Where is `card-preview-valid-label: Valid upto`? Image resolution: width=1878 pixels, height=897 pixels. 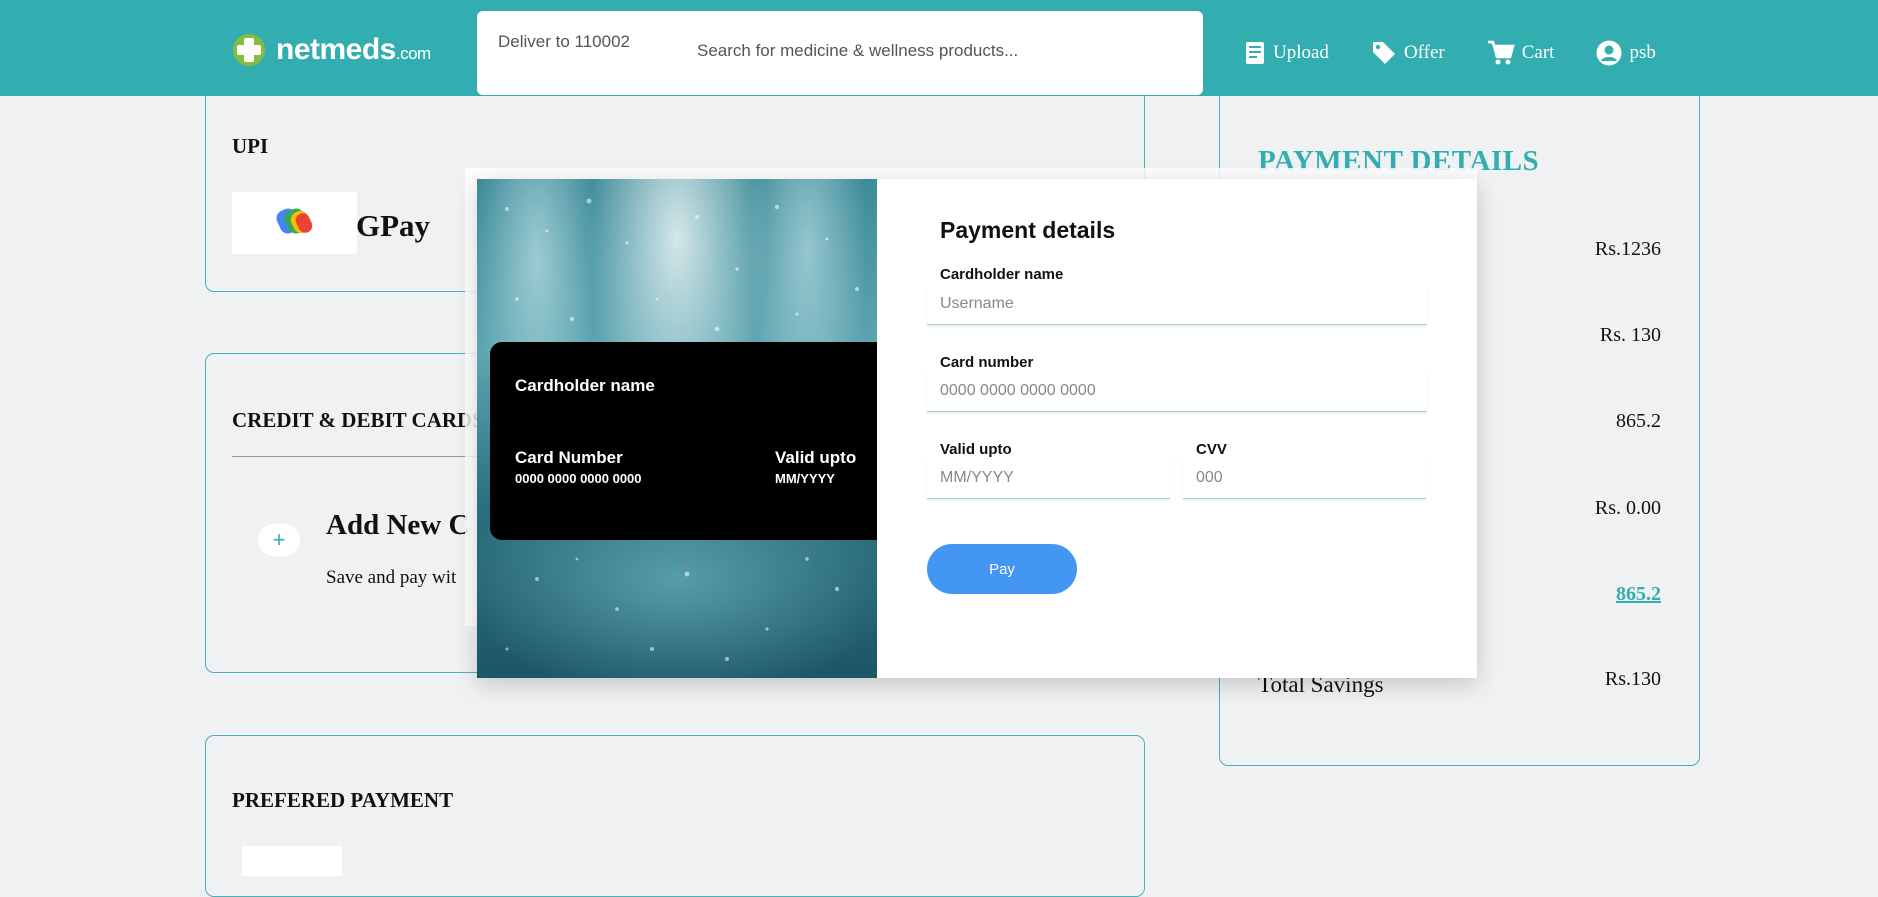
card-preview-valid-label: Valid upto is located at coordinates (816, 457).